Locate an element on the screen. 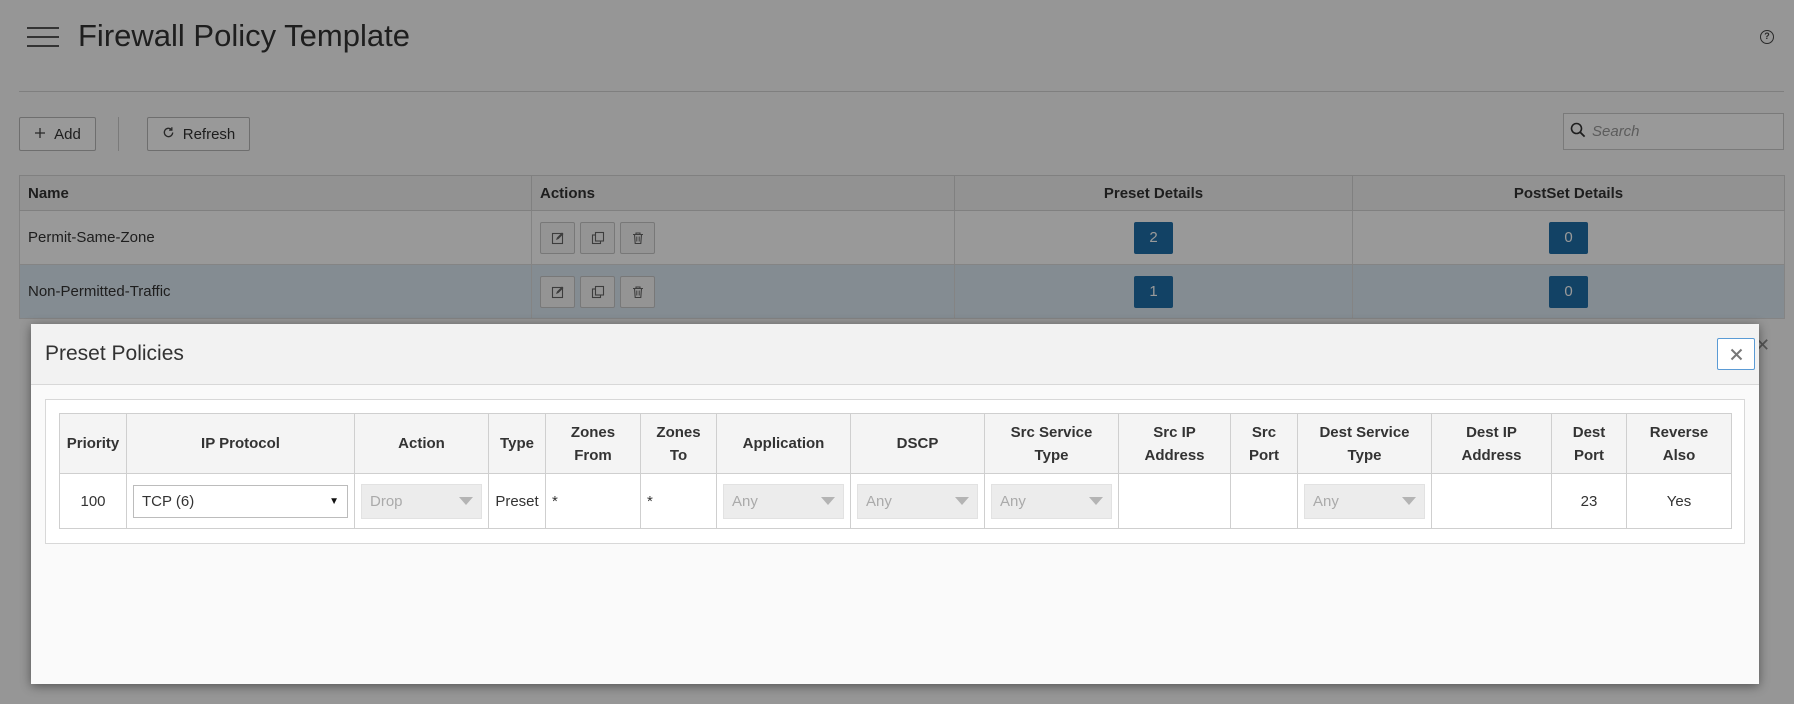 The height and width of the screenshot is (704, 1794). application-cell: Any is located at coordinates (783, 501).